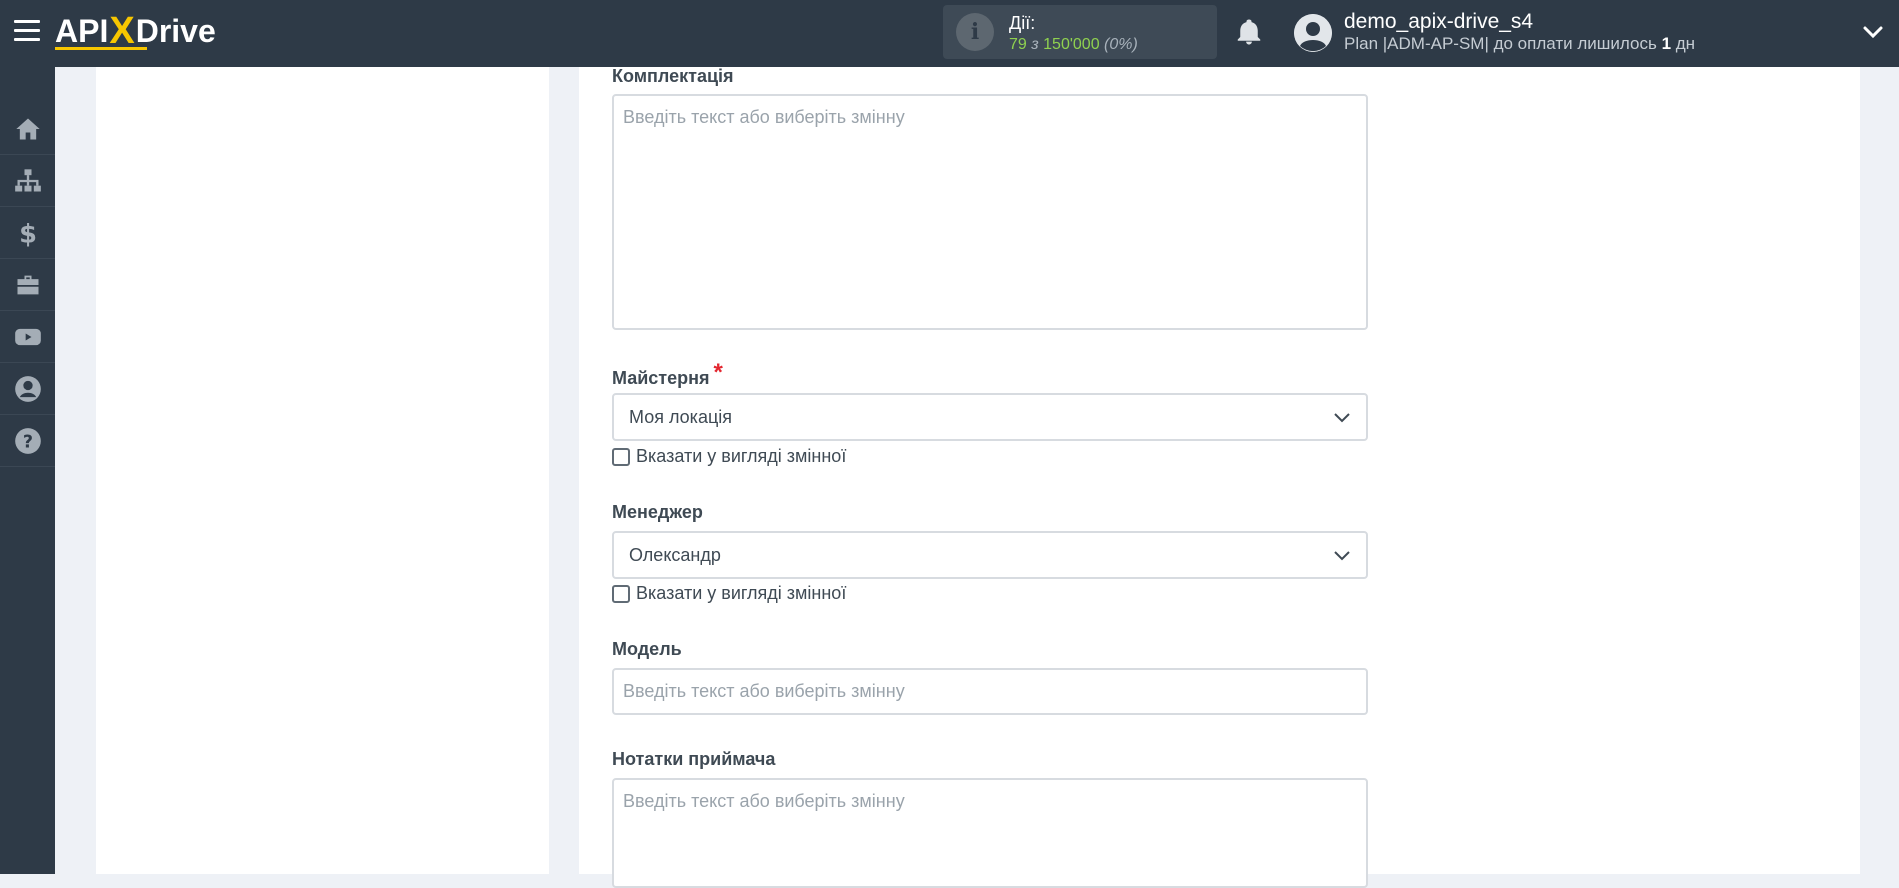 Image resolution: width=1899 pixels, height=888 pixels. Describe the element at coordinates (1666, 43) in the screenshot. I see `plan-days: 1` at that location.